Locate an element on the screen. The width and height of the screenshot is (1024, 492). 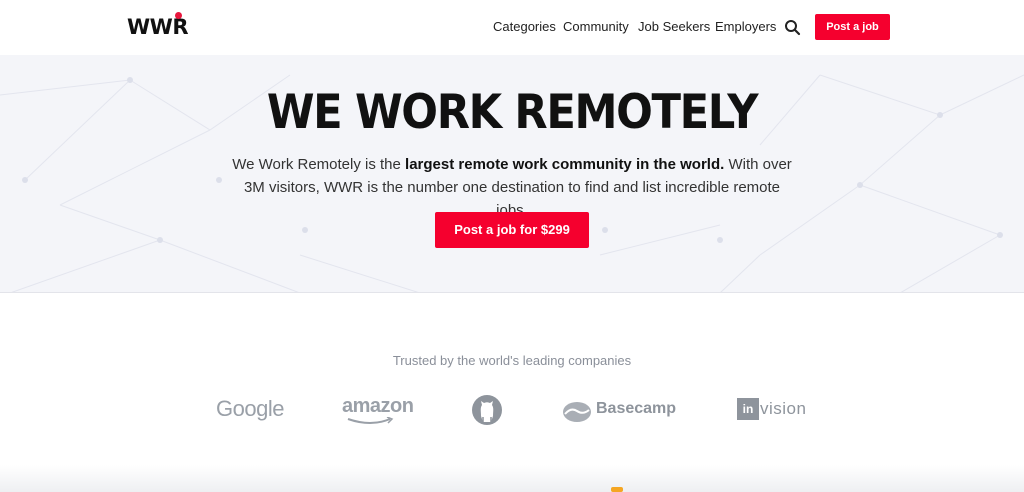
trusted-label: Trusted by the world's leading companies is located at coordinates (512, 360).